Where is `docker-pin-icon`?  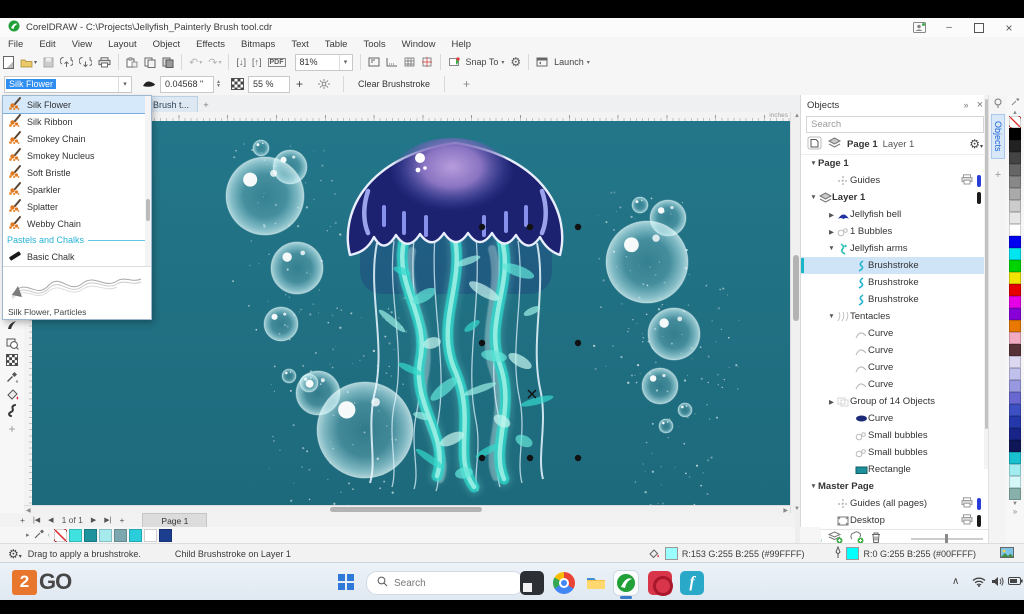
docker-pin-icon is located at coordinates (998, 104).